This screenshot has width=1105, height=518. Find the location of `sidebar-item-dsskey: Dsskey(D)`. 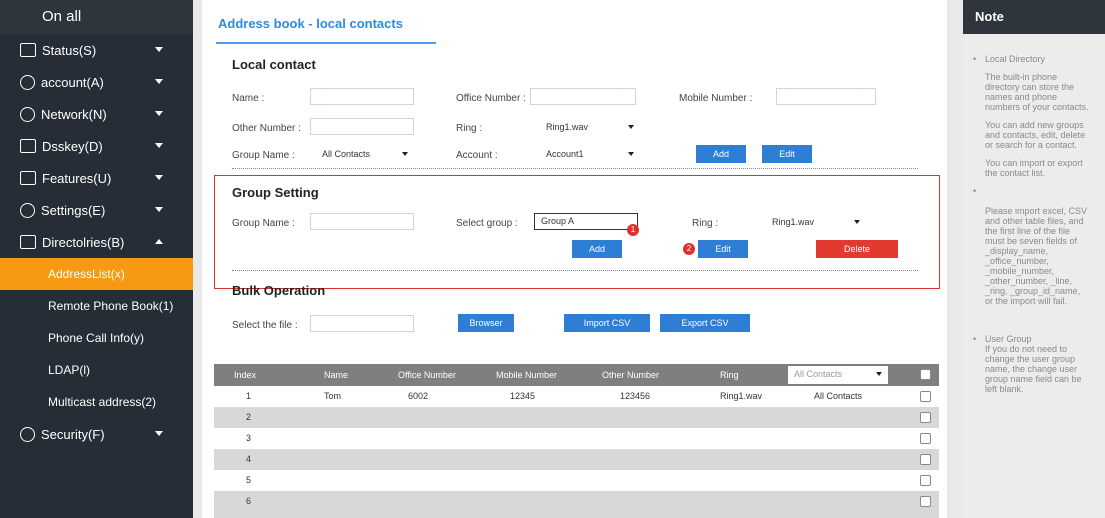

sidebar-item-dsskey: Dsskey(D) is located at coordinates (96, 146).